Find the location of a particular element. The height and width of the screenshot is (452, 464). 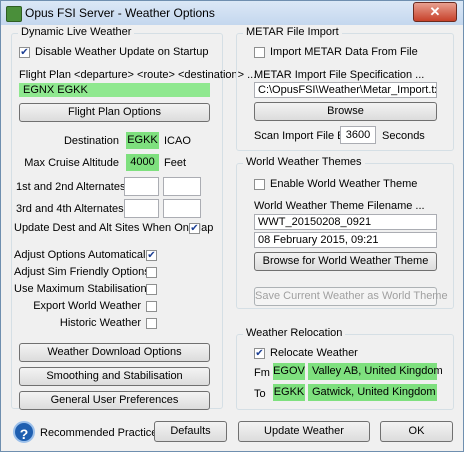

theme-date-field: 08 February 2015, 09:21 is located at coordinates (345, 240).